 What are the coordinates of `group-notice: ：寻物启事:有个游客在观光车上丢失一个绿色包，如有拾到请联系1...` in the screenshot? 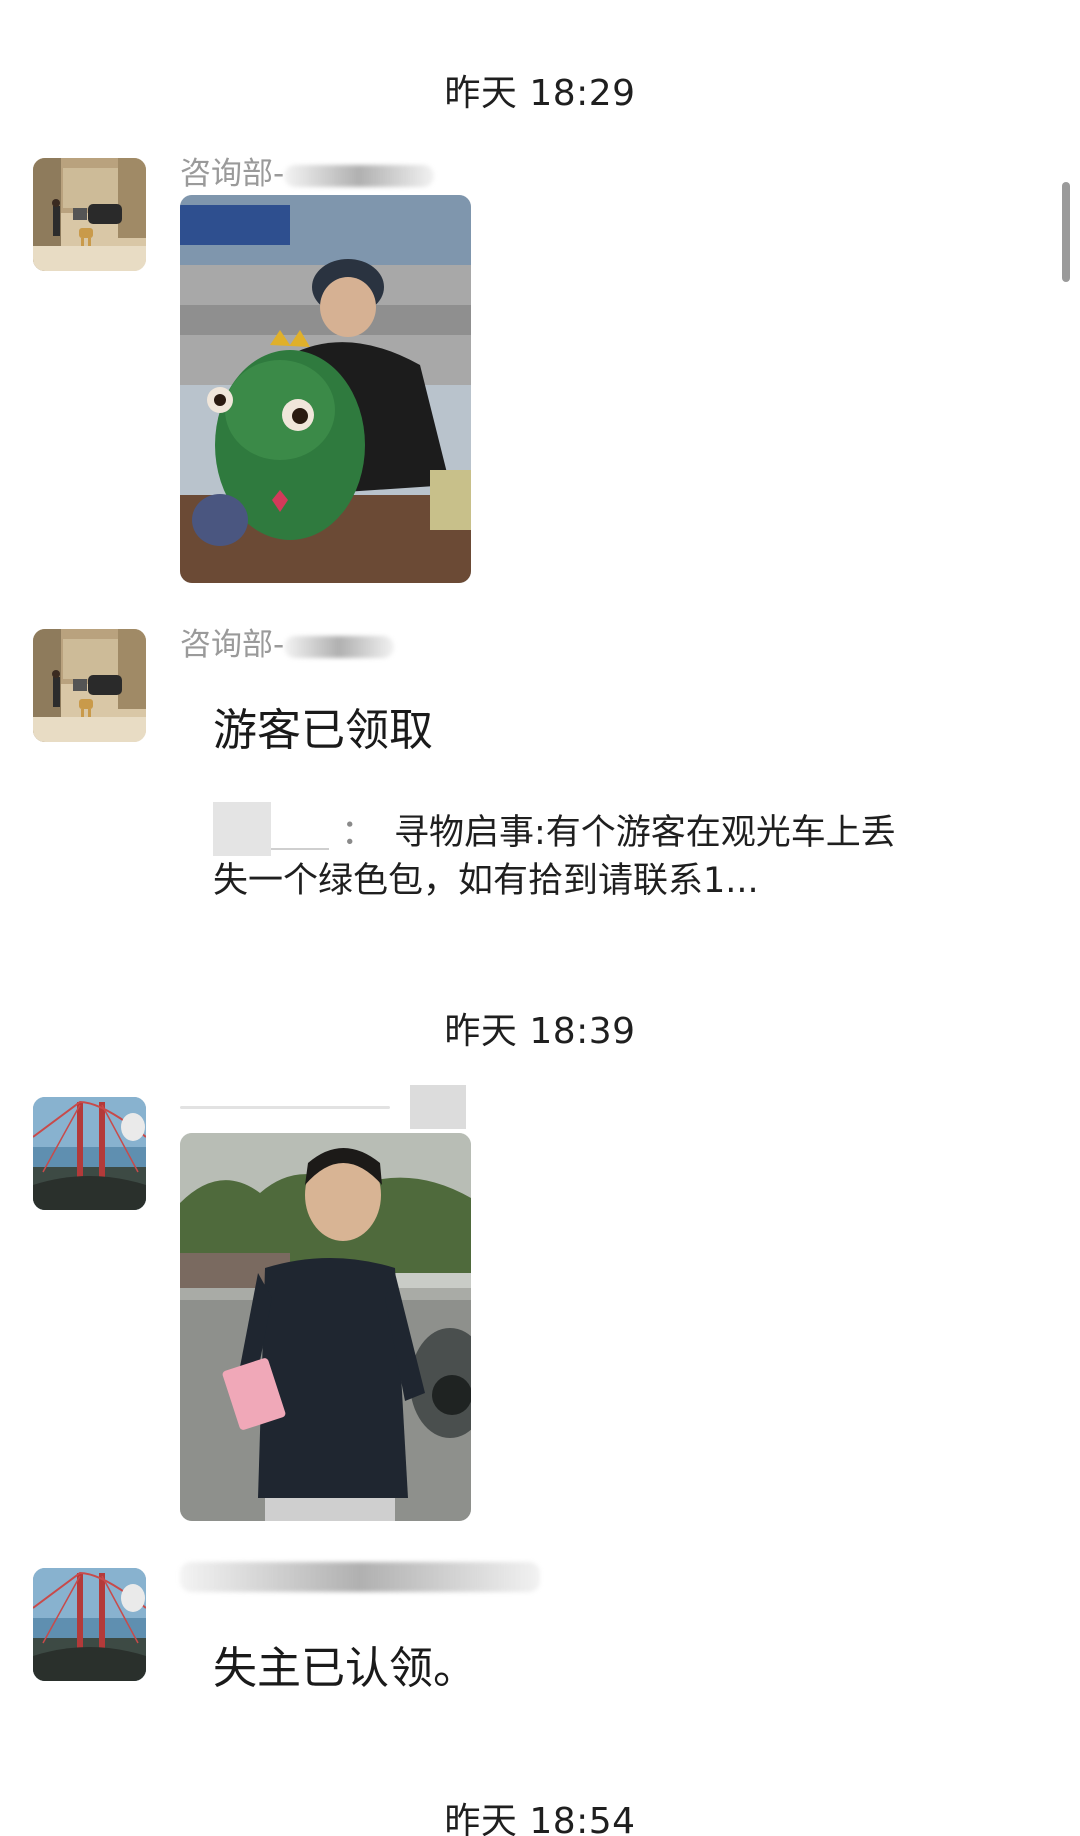 It's located at (563, 853).